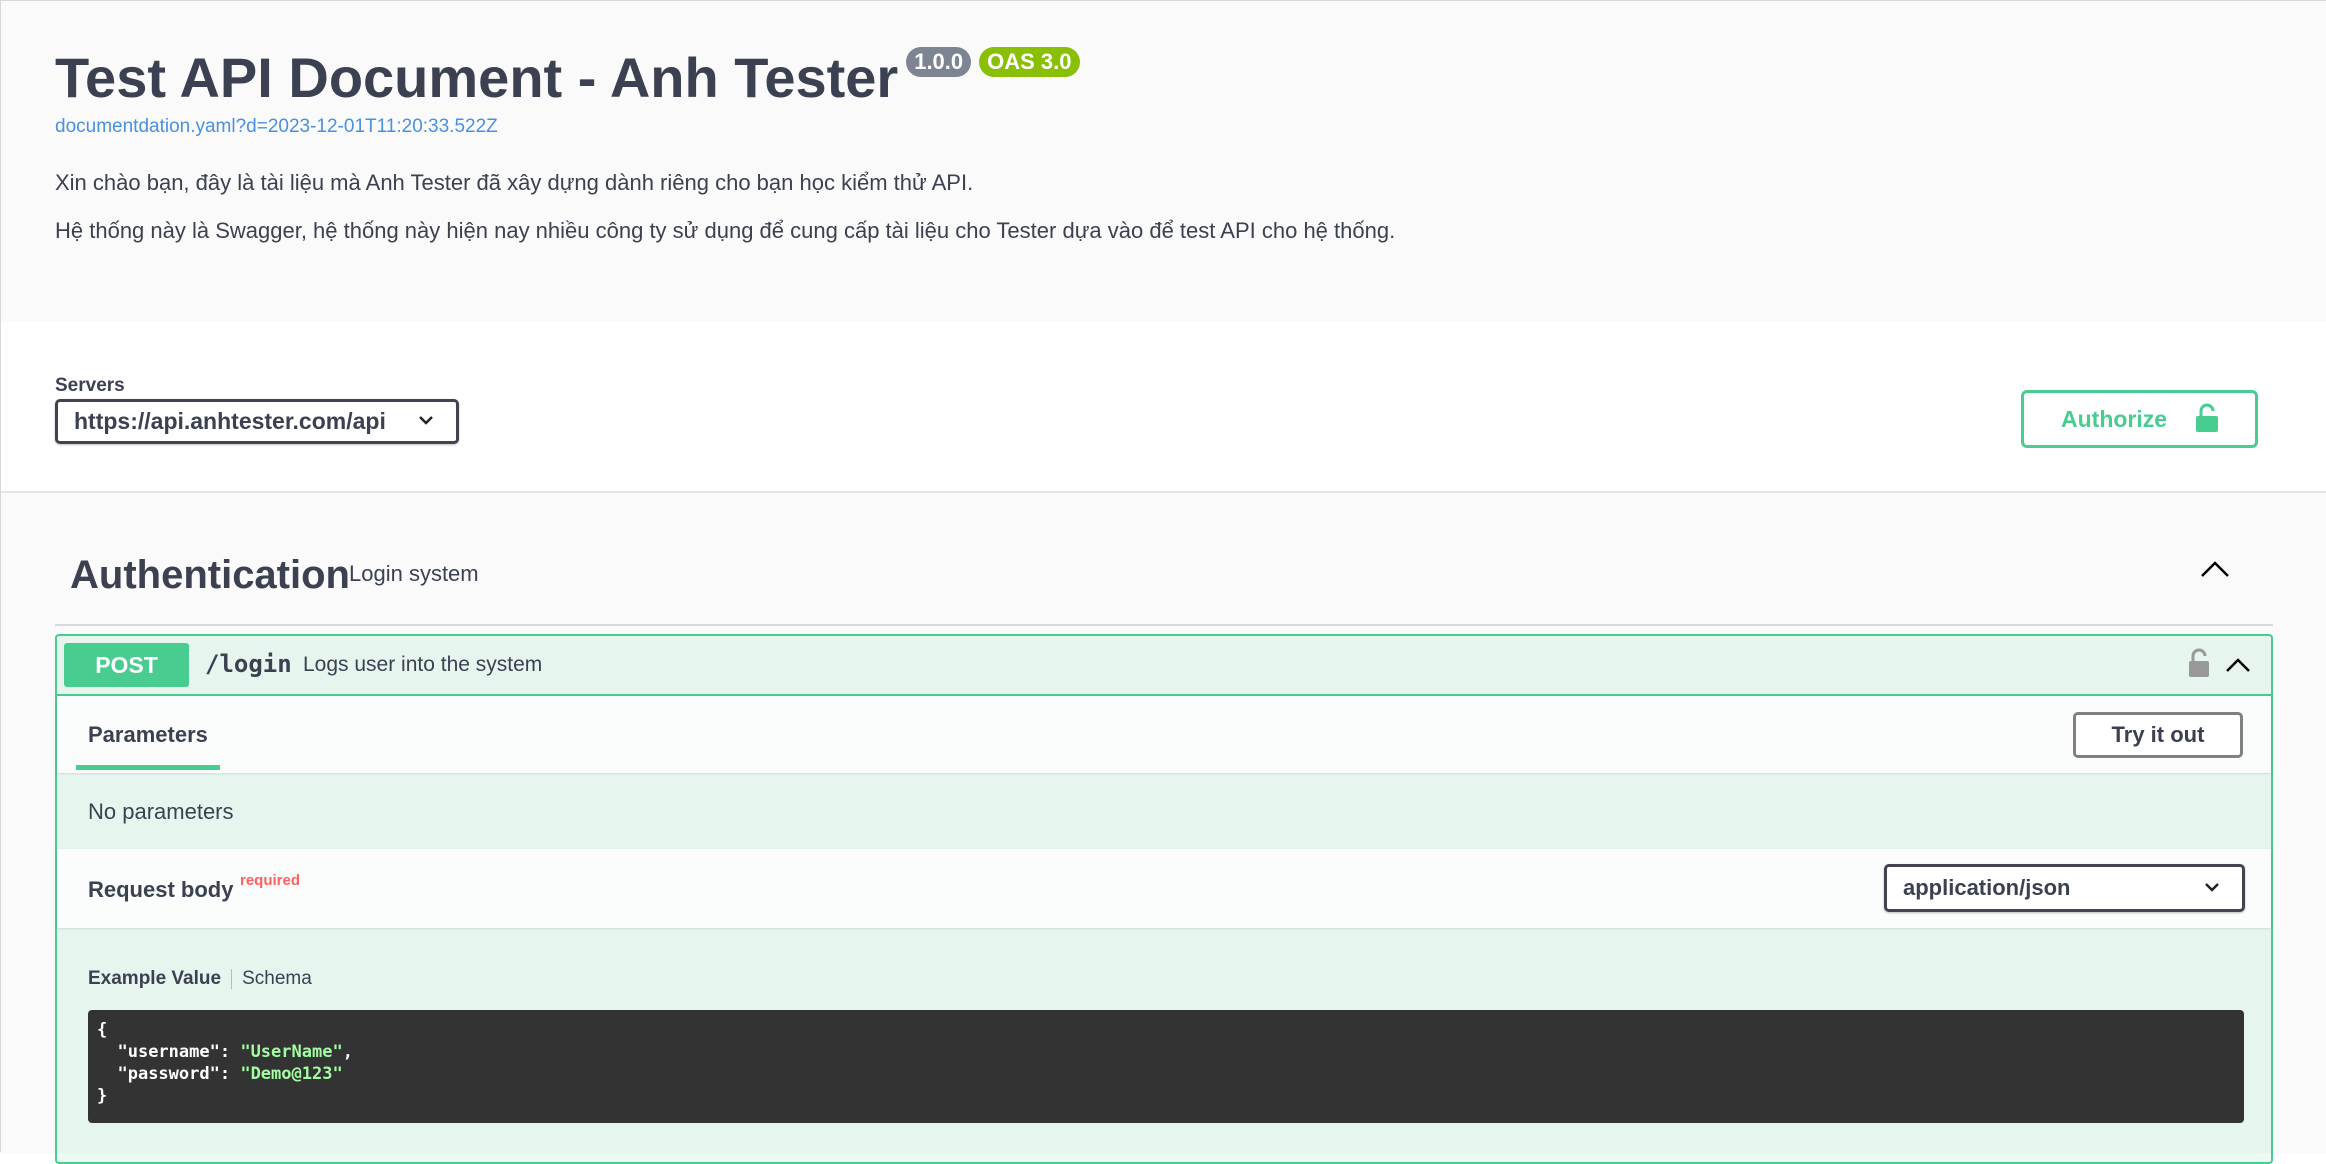 This screenshot has width=2326, height=1164. What do you see at coordinates (230, 421) in the screenshot?
I see `server-select-value: https://api.anhtester.com/api` at bounding box center [230, 421].